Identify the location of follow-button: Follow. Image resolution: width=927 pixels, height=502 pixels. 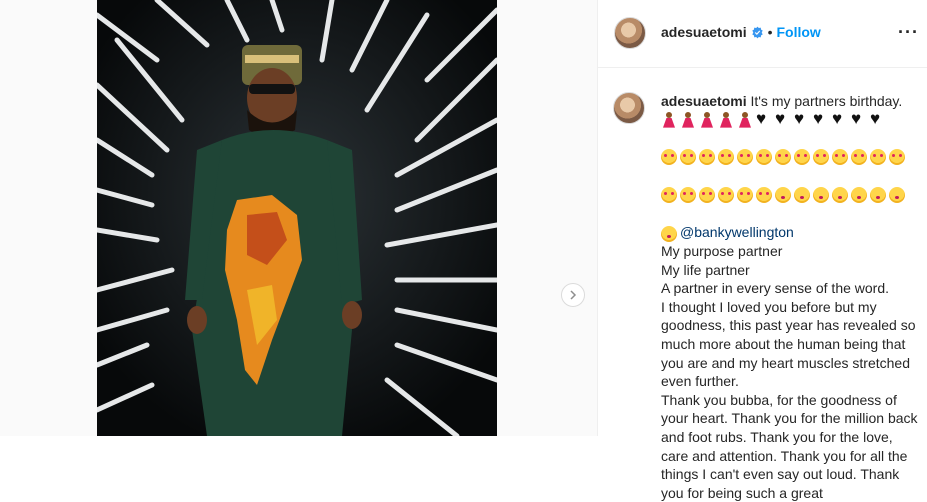
(799, 32).